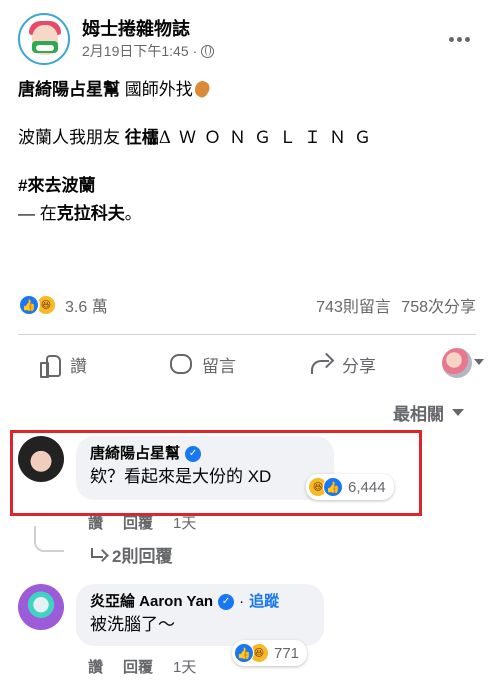  What do you see at coordinates (98, 554) in the screenshot?
I see `reply-arrow-icon` at bounding box center [98, 554].